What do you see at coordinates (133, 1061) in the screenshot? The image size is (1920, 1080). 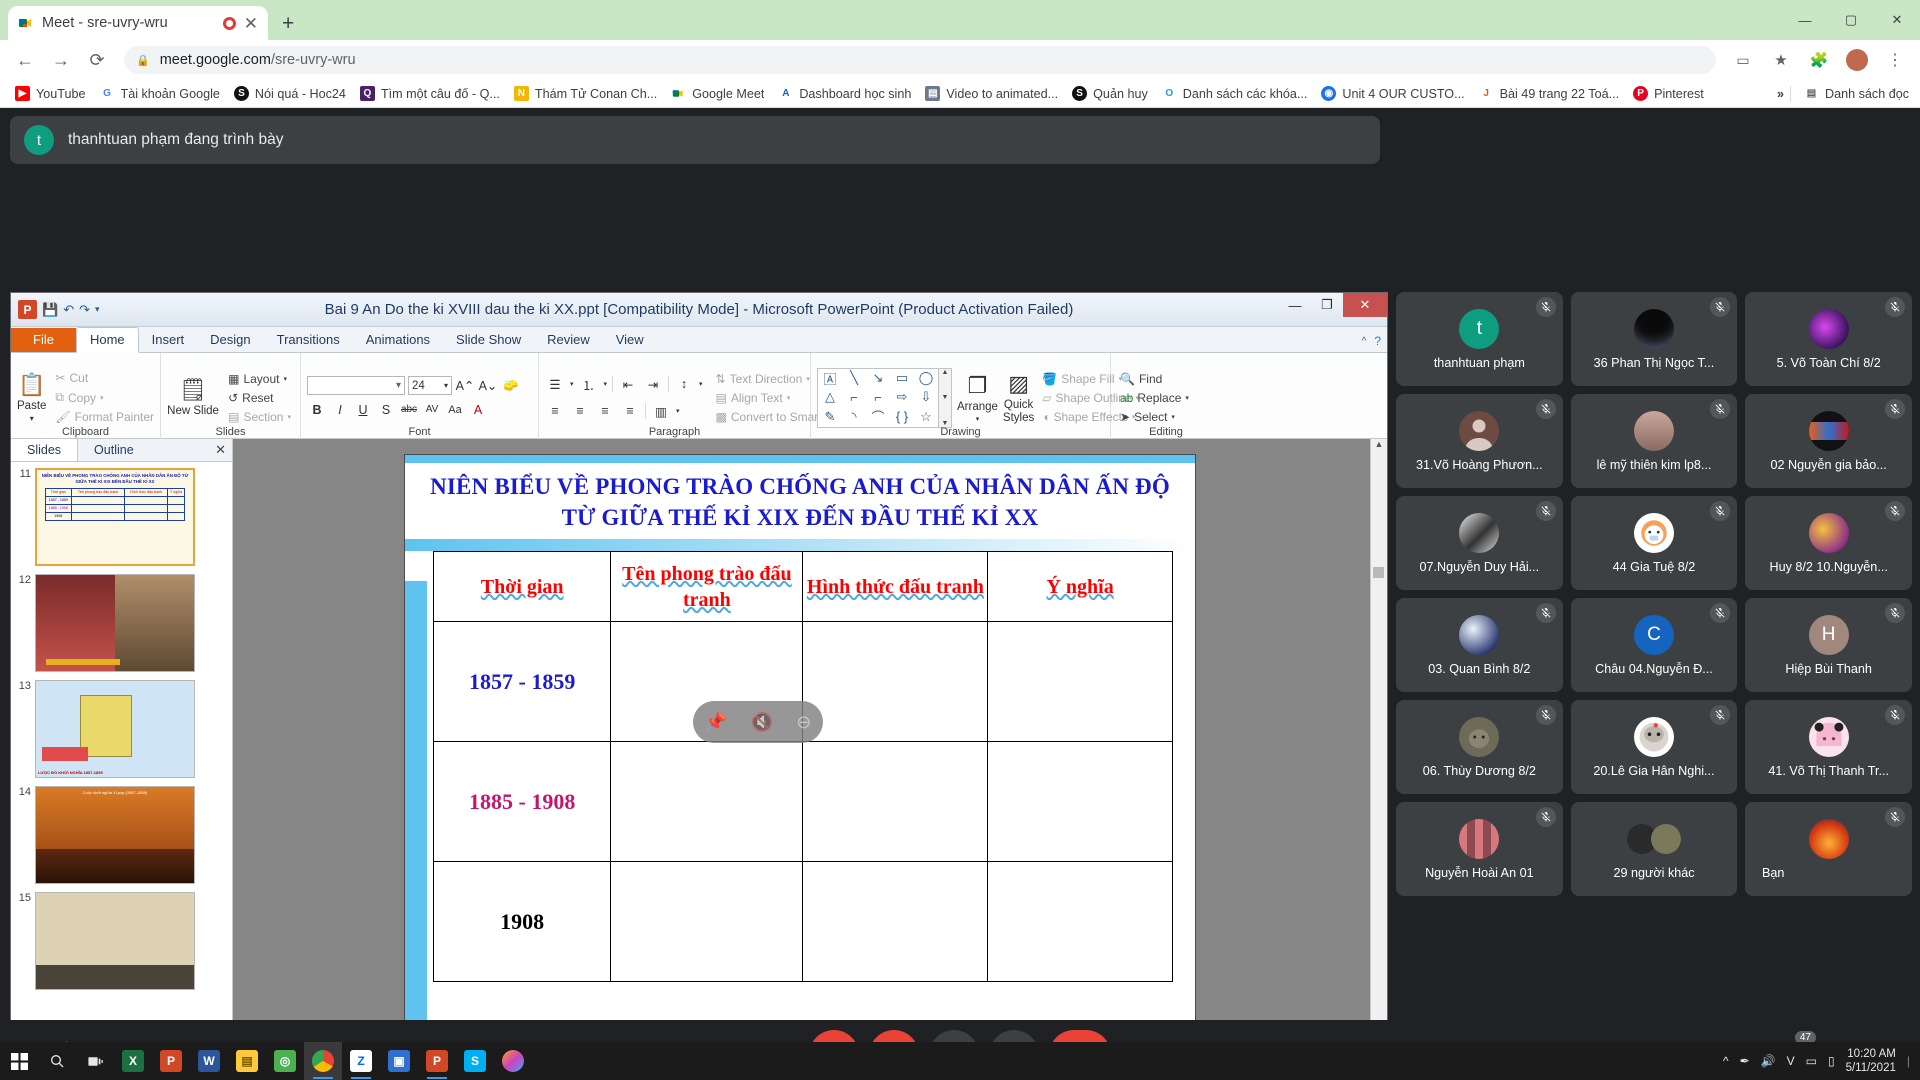 I see `taskbar-app-excel: X` at bounding box center [133, 1061].